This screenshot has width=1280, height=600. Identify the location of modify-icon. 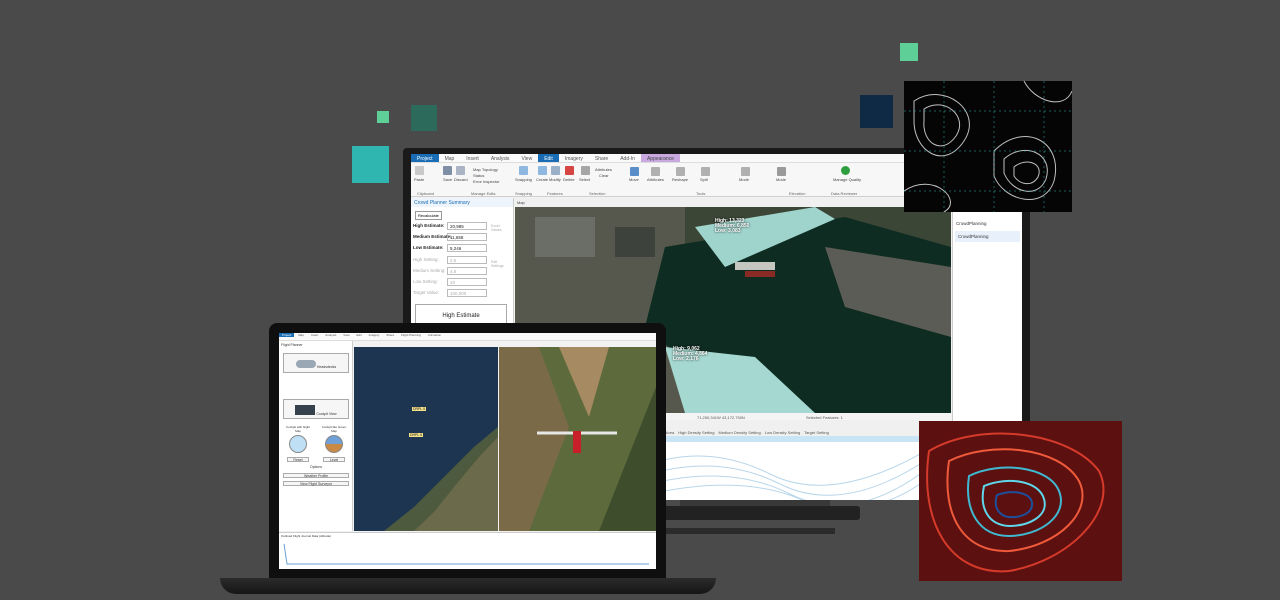
(555, 170).